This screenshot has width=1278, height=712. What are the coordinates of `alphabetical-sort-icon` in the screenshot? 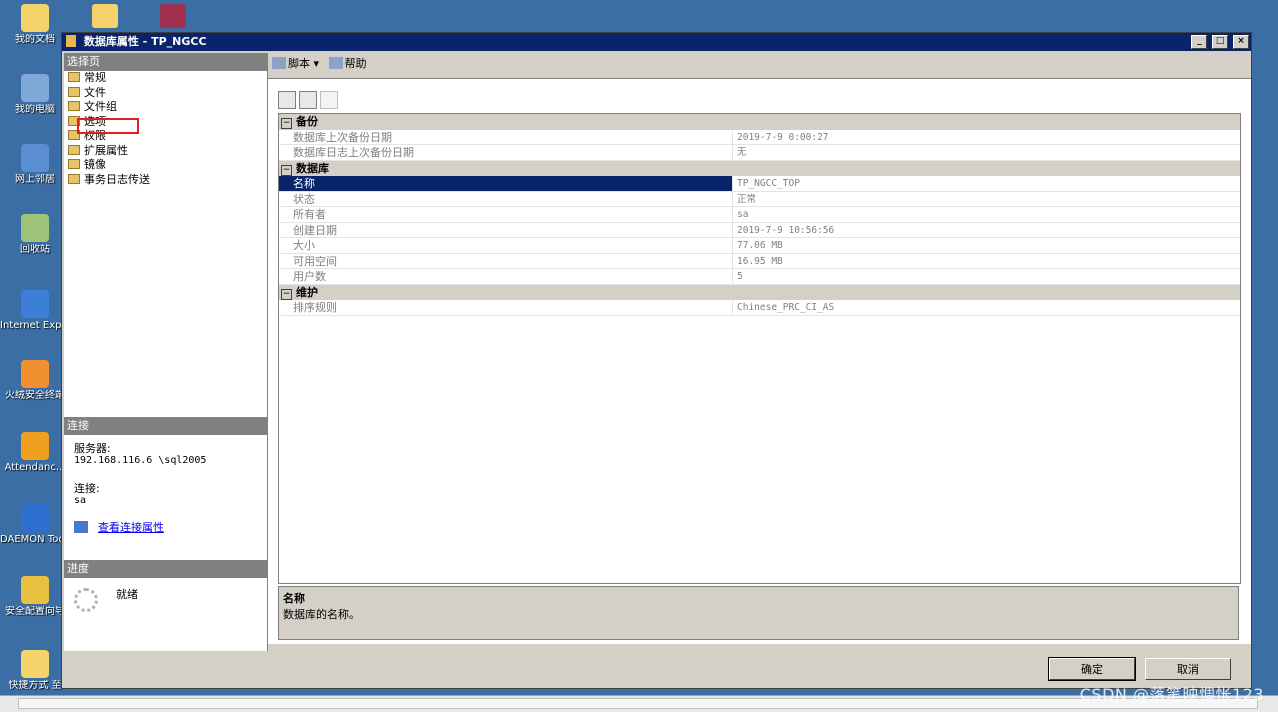 It's located at (308, 100).